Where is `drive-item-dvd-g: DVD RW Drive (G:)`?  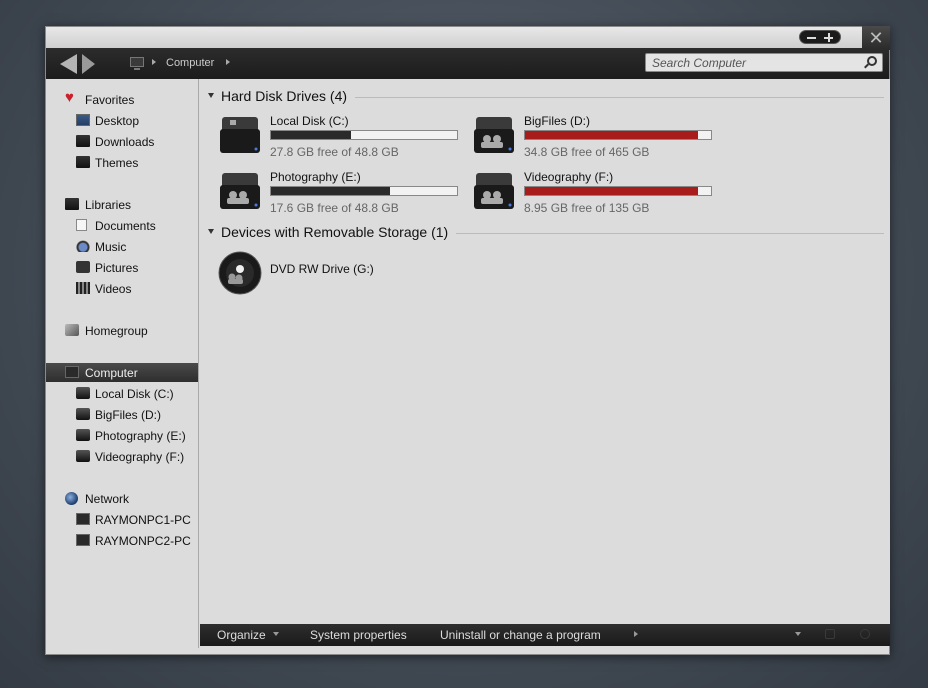 drive-item-dvd-g: DVD RW Drive (G:) is located at coordinates (343, 273).